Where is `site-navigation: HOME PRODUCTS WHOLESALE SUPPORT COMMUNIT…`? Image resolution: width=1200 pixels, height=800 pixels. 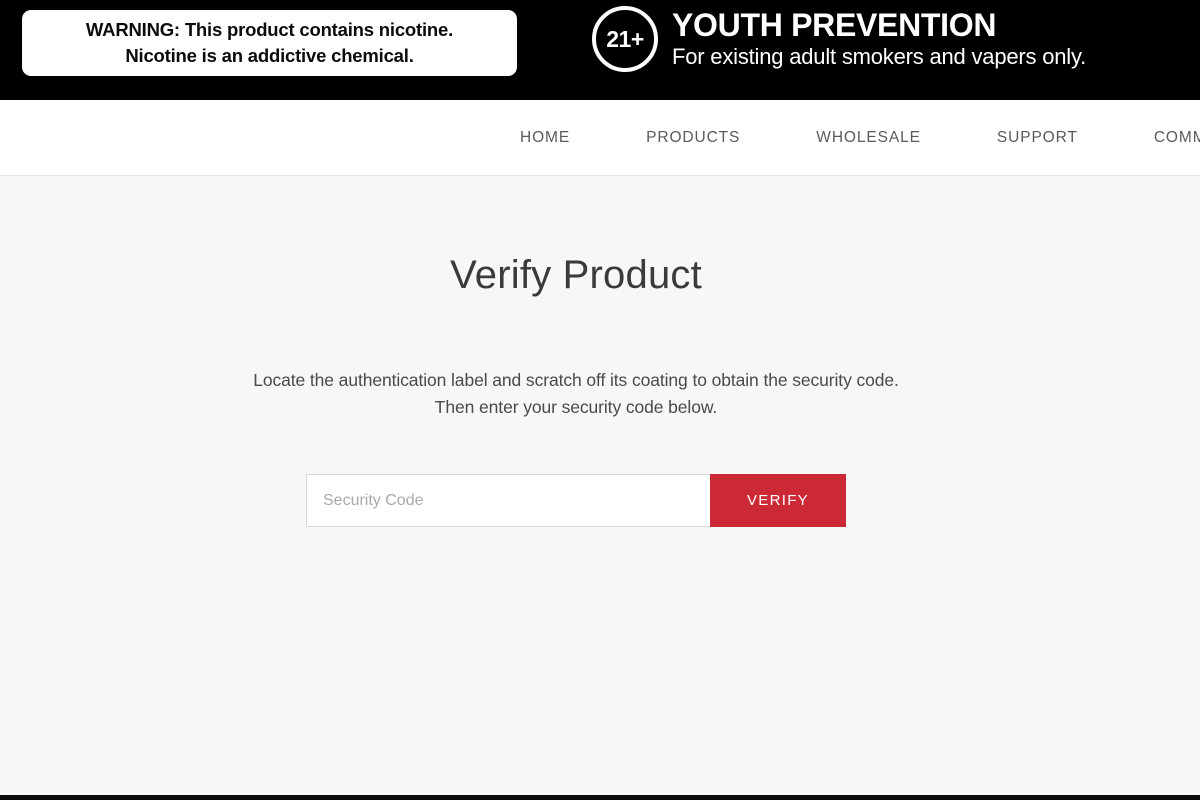
site-navigation: HOME PRODUCTS WHOLESALE SUPPORT COMMUNIT… is located at coordinates (600, 138).